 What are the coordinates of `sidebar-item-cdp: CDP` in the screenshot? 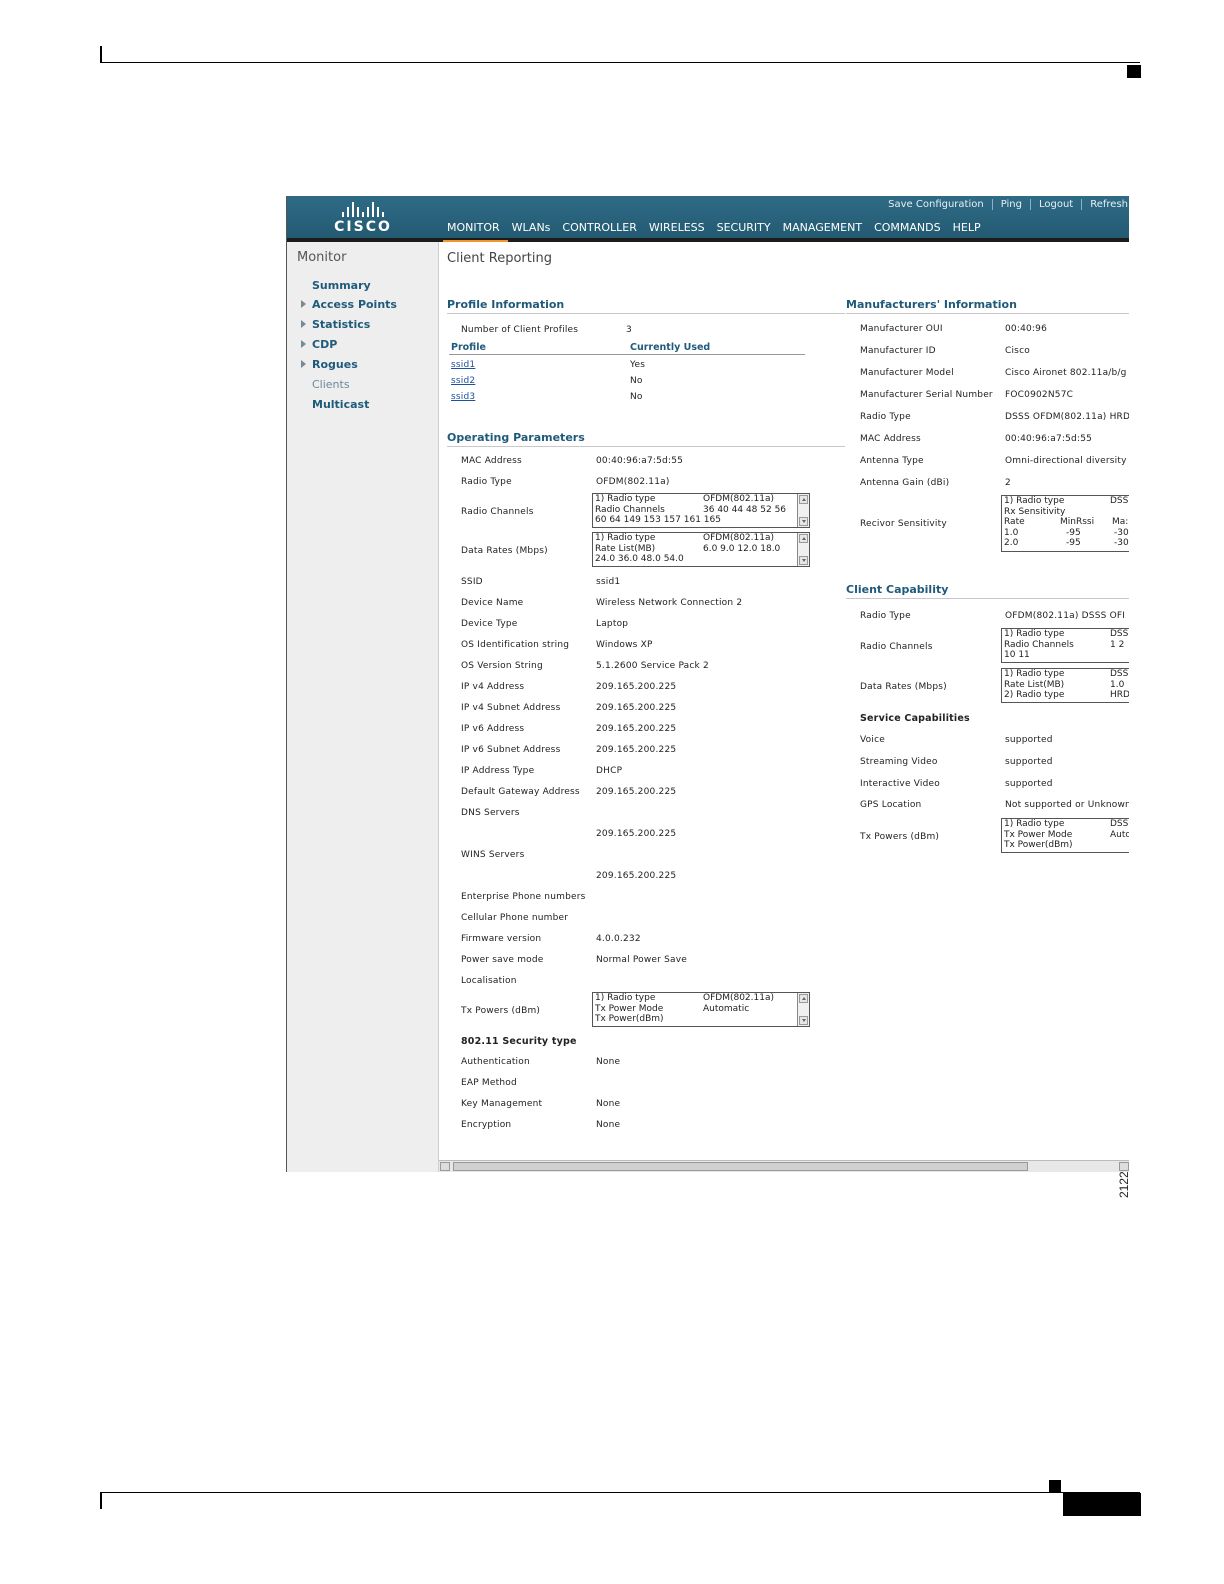 It's located at (324, 344).